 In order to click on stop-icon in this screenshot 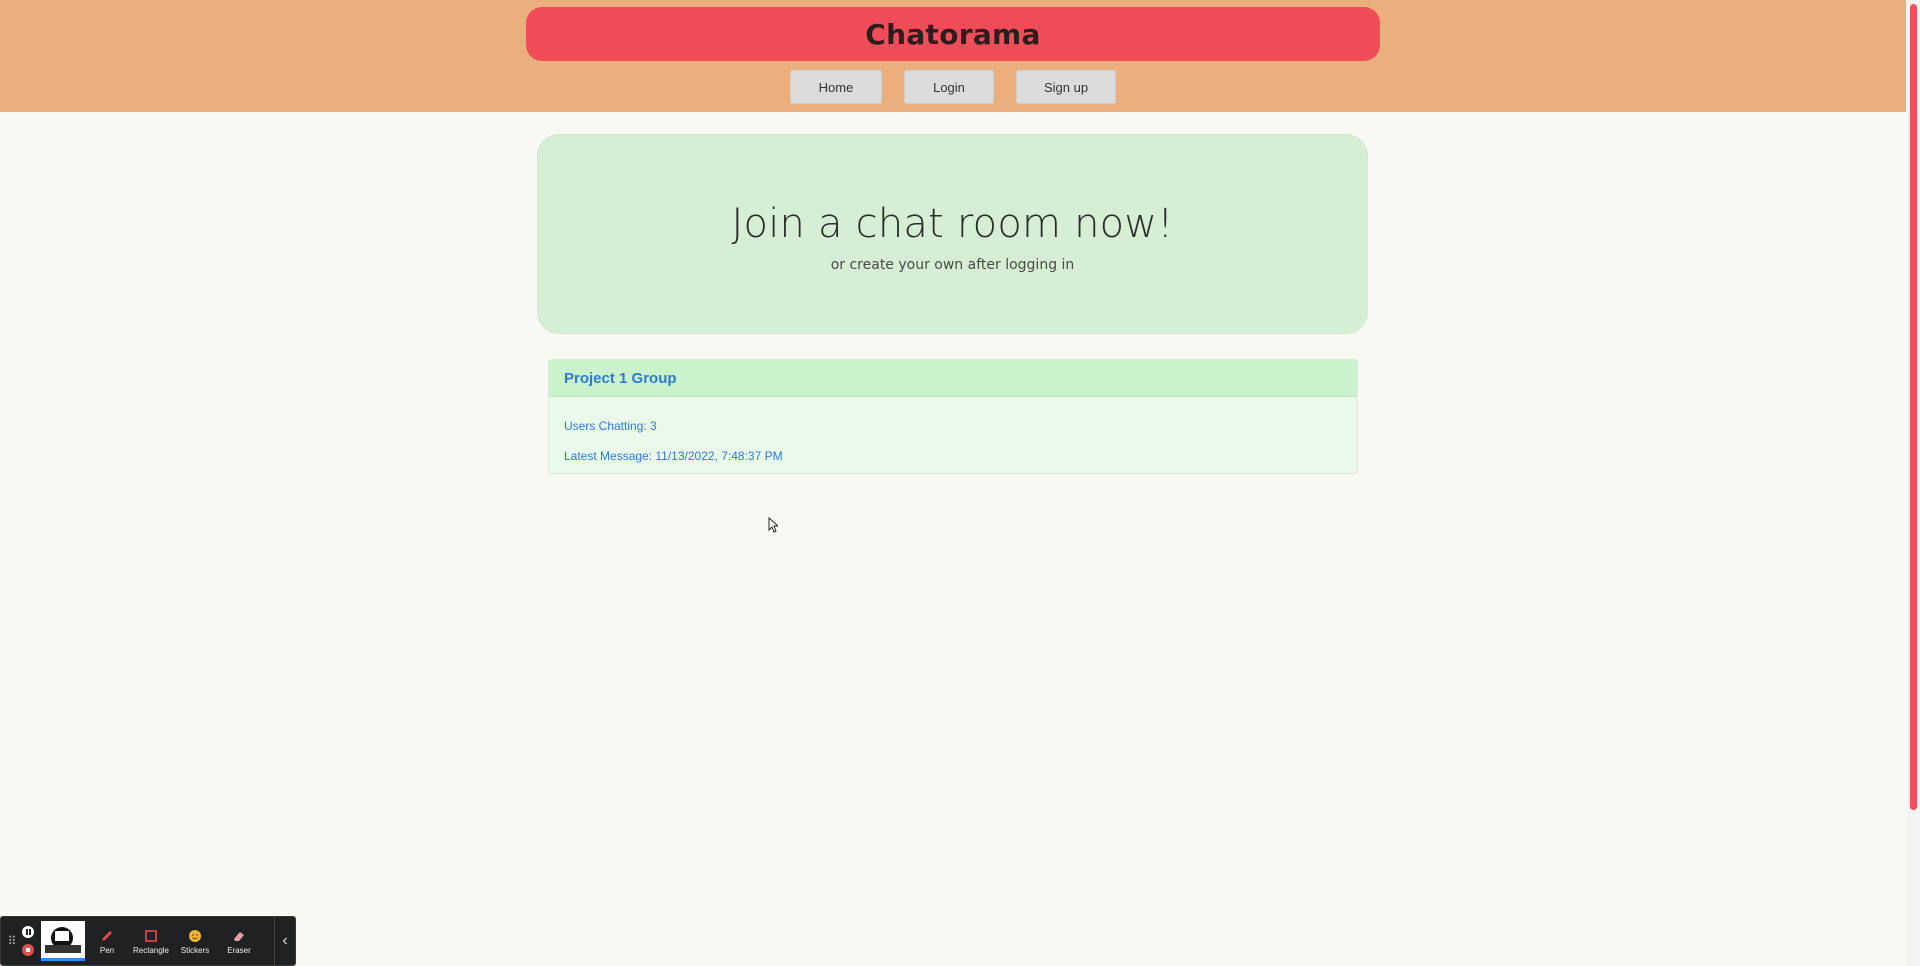, I will do `click(28, 950)`.